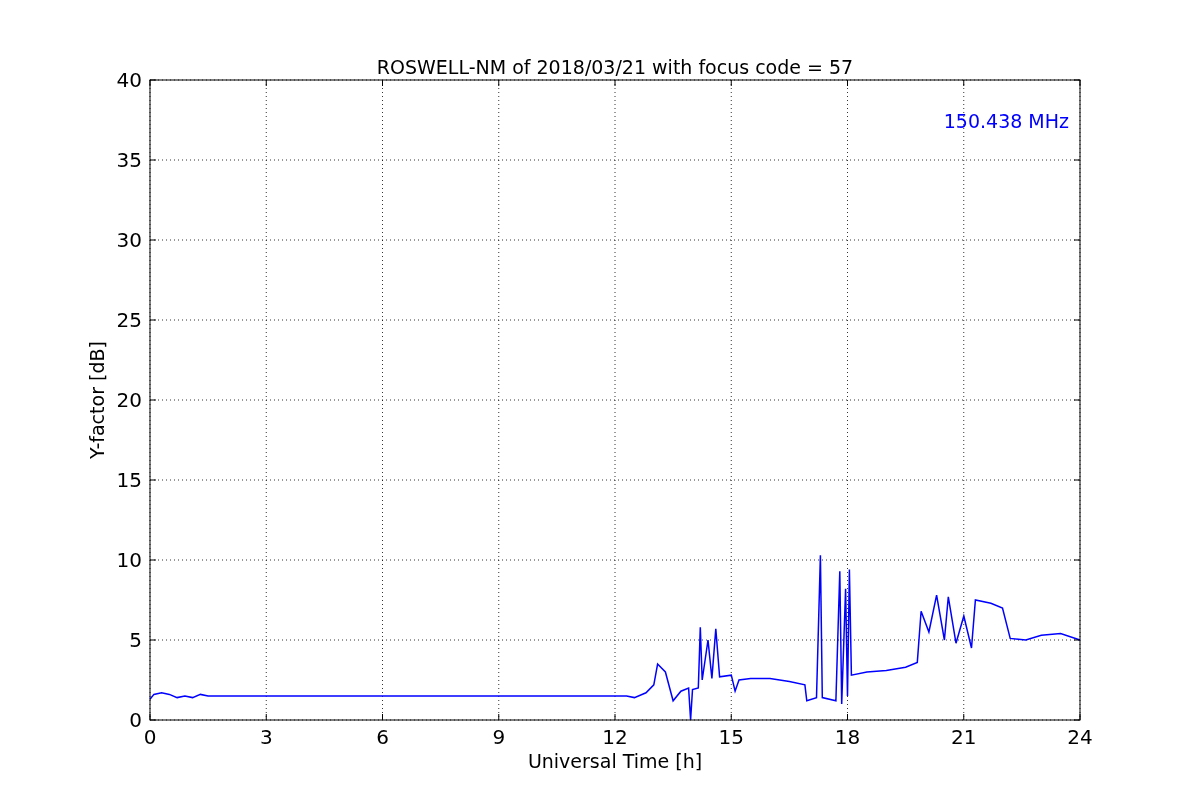 The height and width of the screenshot is (800, 1200). Describe the element at coordinates (615, 761) in the screenshot. I see `x-axis-label: Universal Time [h]` at that location.